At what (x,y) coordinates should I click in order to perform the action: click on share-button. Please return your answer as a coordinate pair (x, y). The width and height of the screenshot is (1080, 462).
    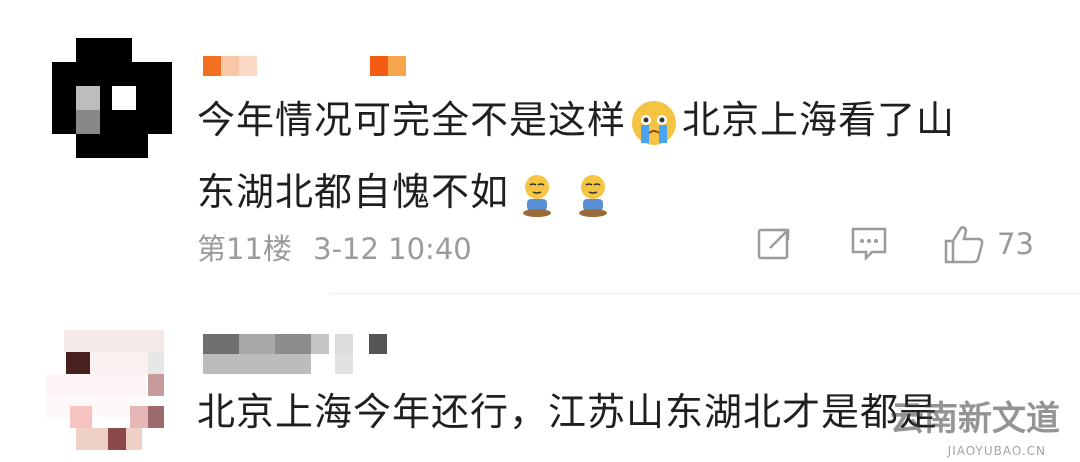
    Looking at the image, I should click on (775, 243).